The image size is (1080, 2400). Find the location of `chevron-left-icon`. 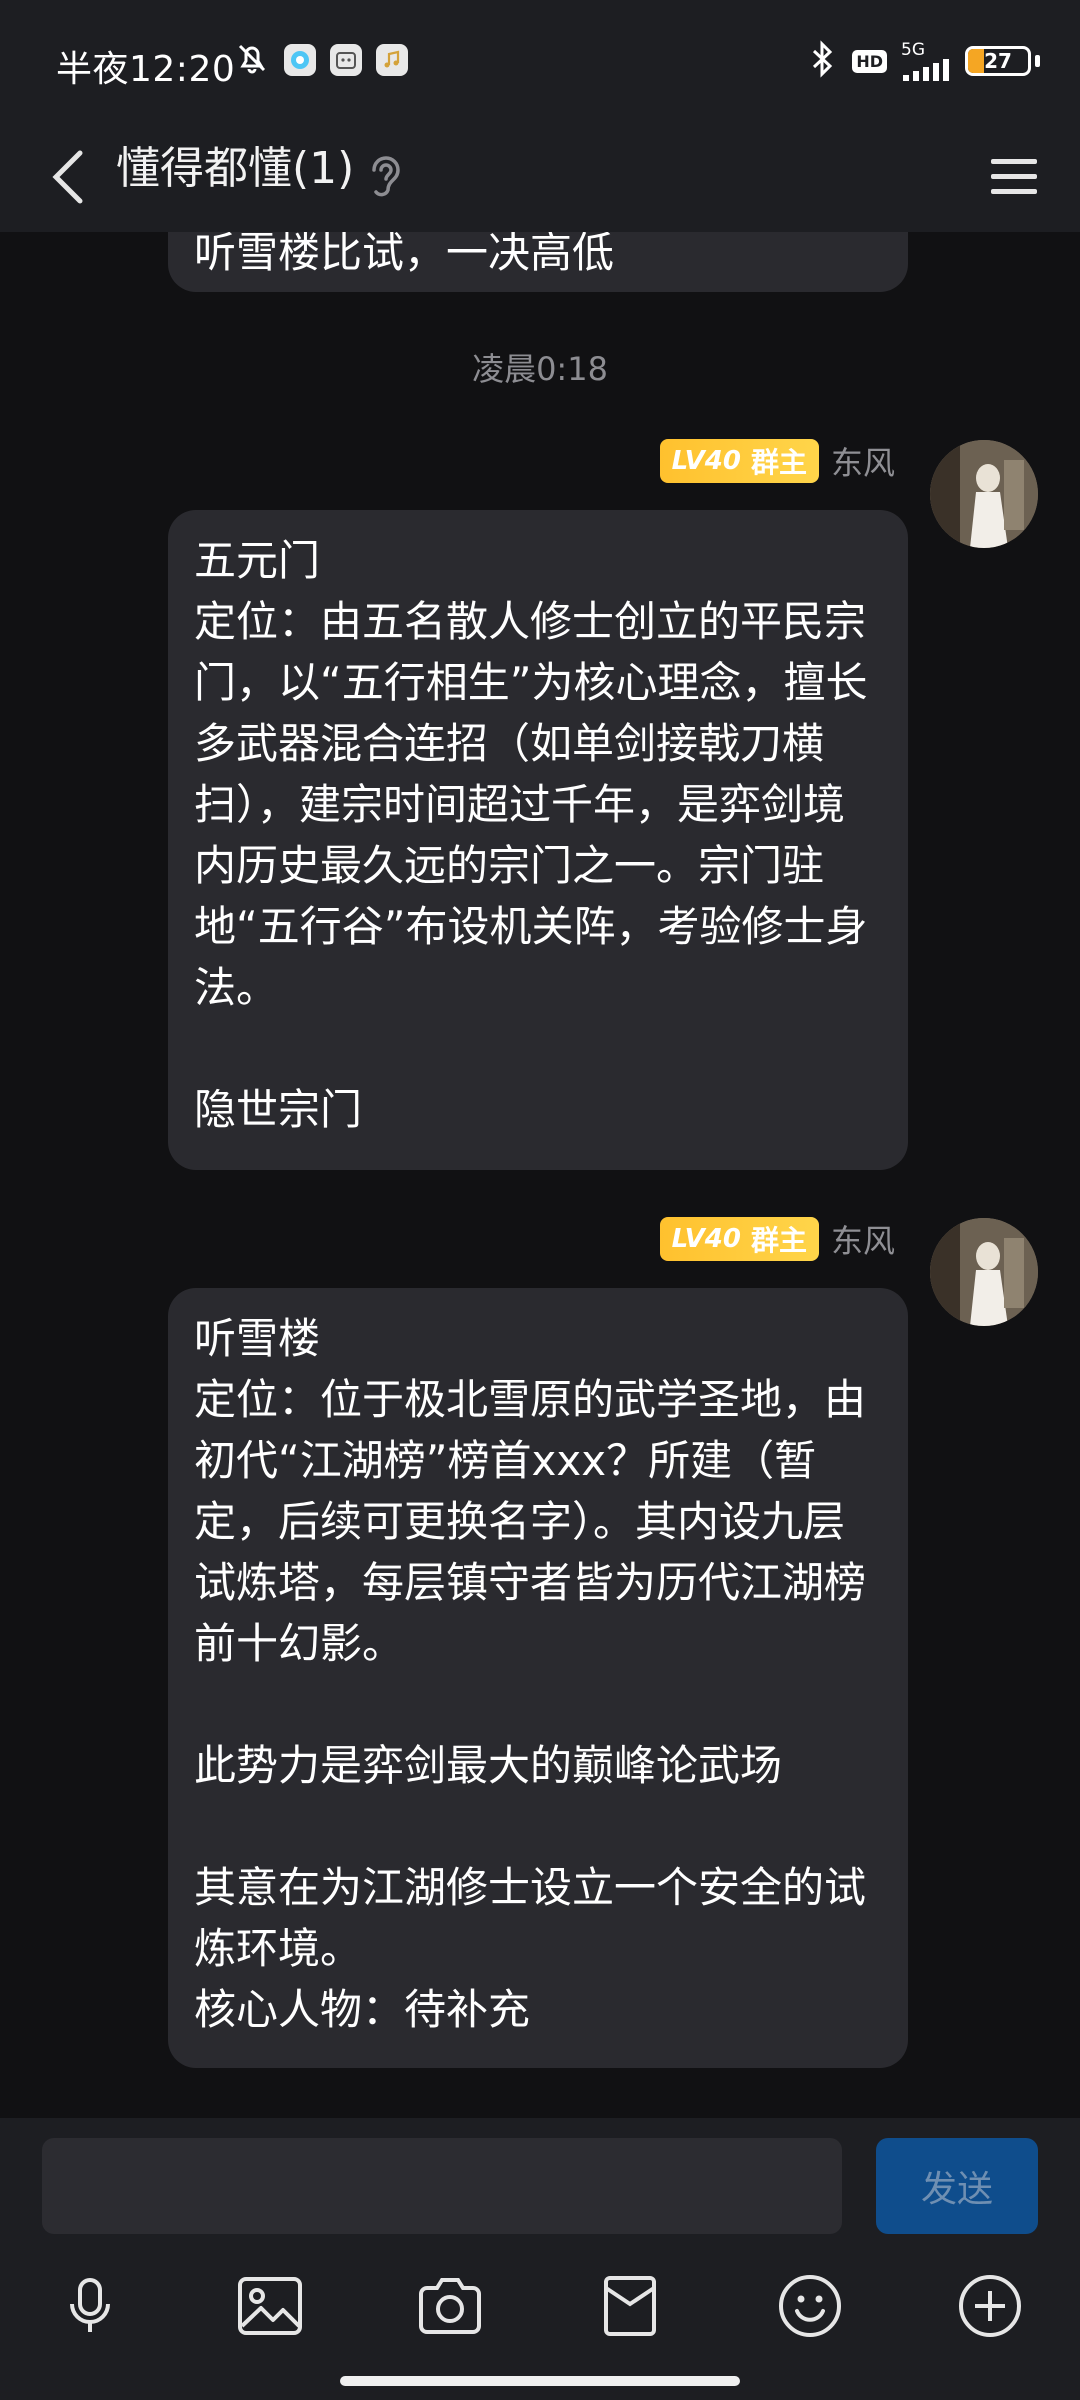

chevron-left-icon is located at coordinates (67, 177).